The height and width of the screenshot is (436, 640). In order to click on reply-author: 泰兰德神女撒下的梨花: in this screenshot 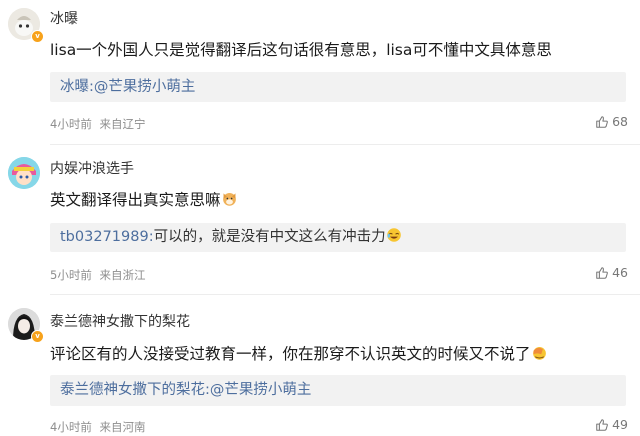, I will do `click(135, 390)`.